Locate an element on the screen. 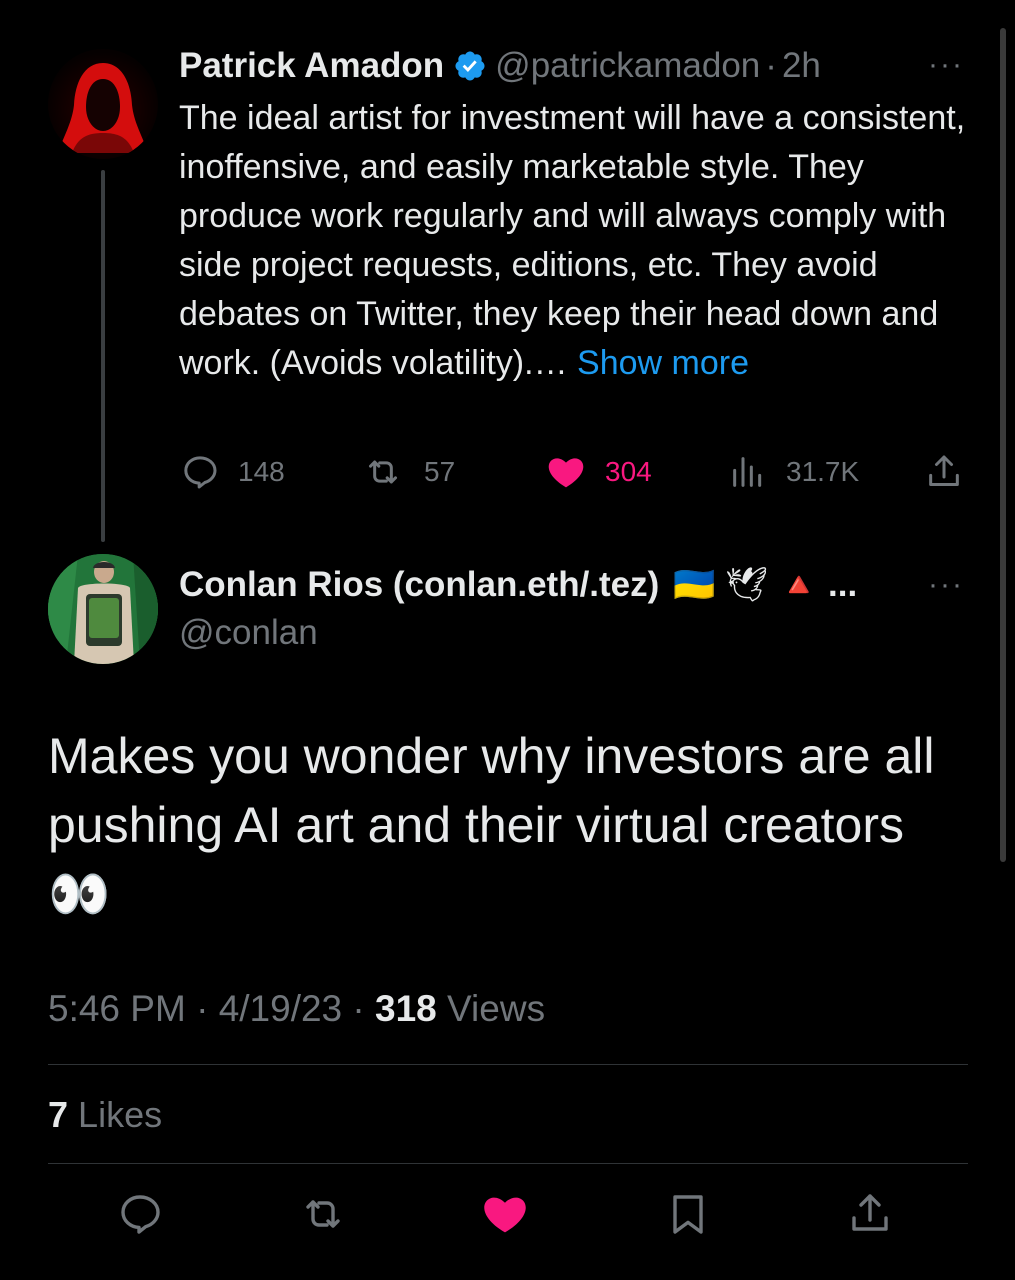 The width and height of the screenshot is (1015, 1280). show-more-link: Show more is located at coordinates (663, 363).